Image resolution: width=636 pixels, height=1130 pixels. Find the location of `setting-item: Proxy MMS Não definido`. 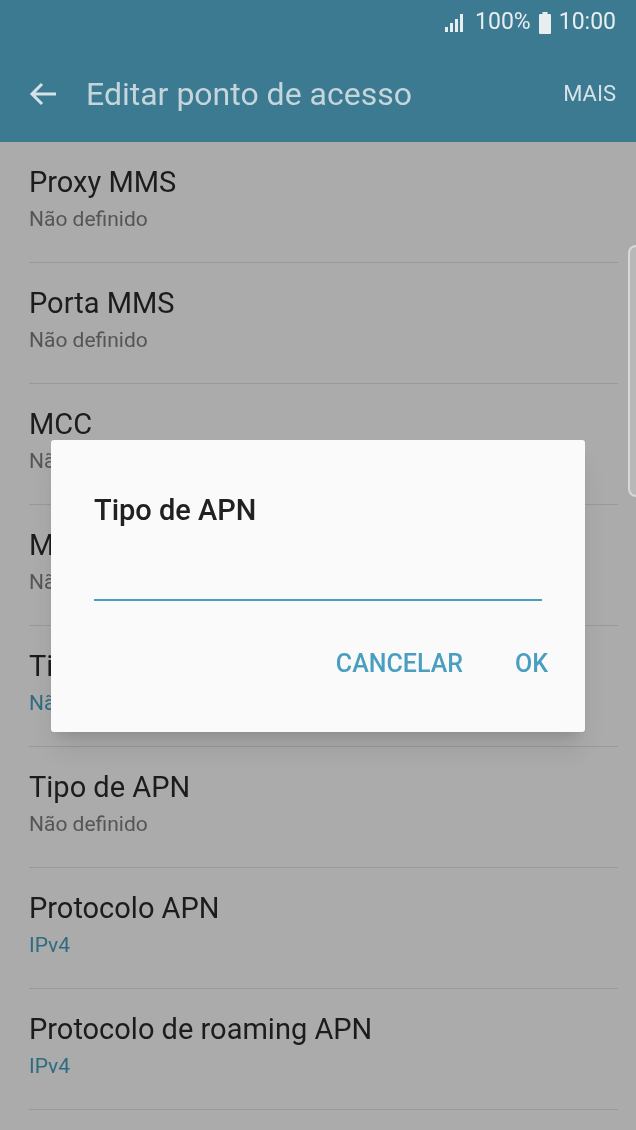

setting-item: Proxy MMS Não definido is located at coordinates (323, 202).